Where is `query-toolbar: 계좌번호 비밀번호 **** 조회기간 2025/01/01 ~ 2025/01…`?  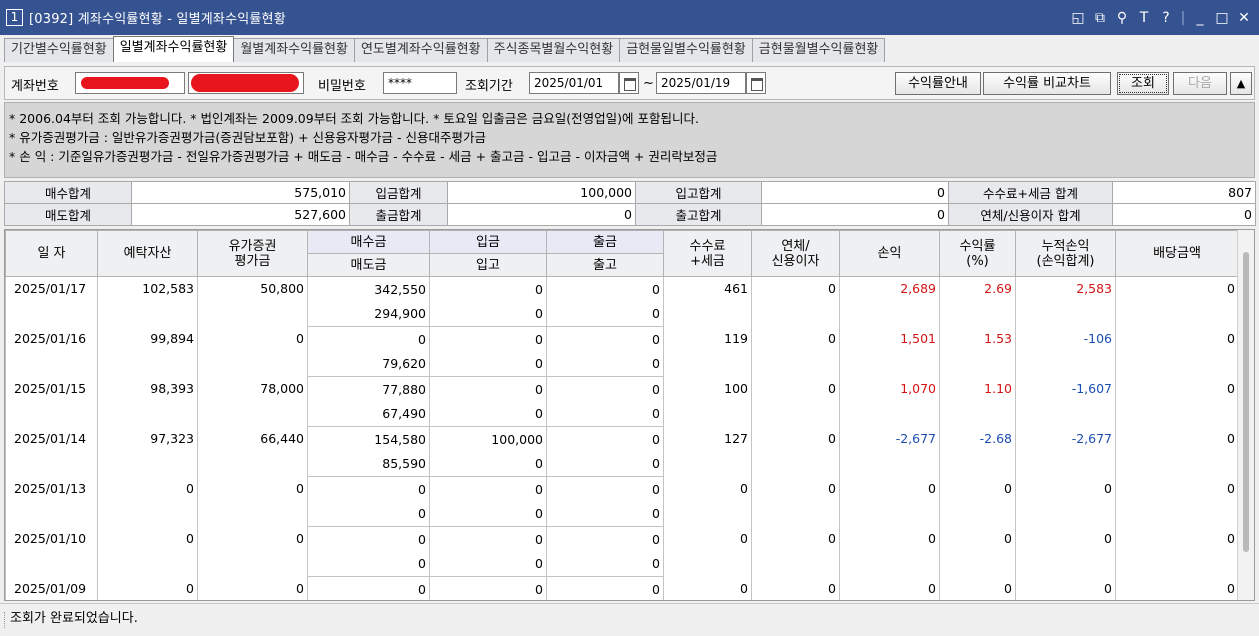 query-toolbar: 계좌번호 비밀번호 **** 조회기간 2025/01/01 ~ 2025/01… is located at coordinates (629, 83).